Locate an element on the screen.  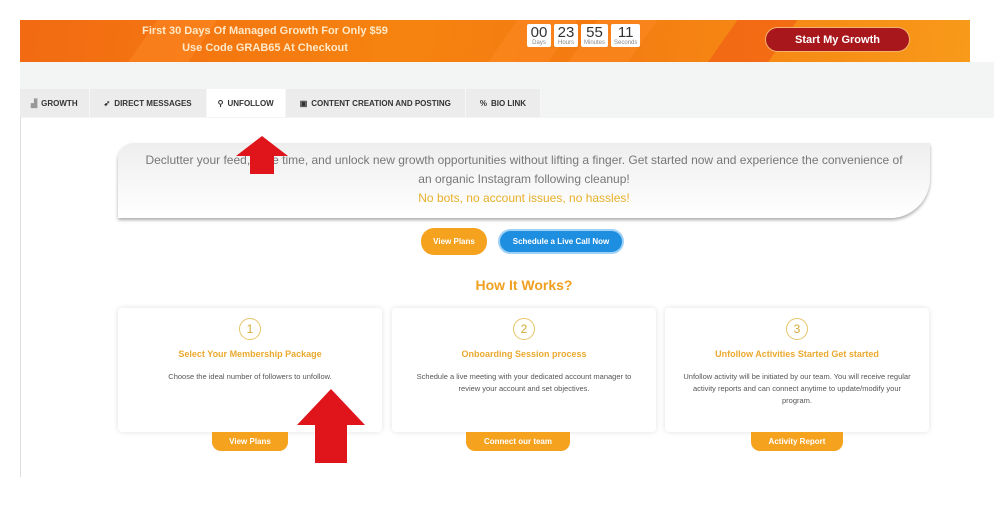
chart-icon: ▟ is located at coordinates (34, 103).